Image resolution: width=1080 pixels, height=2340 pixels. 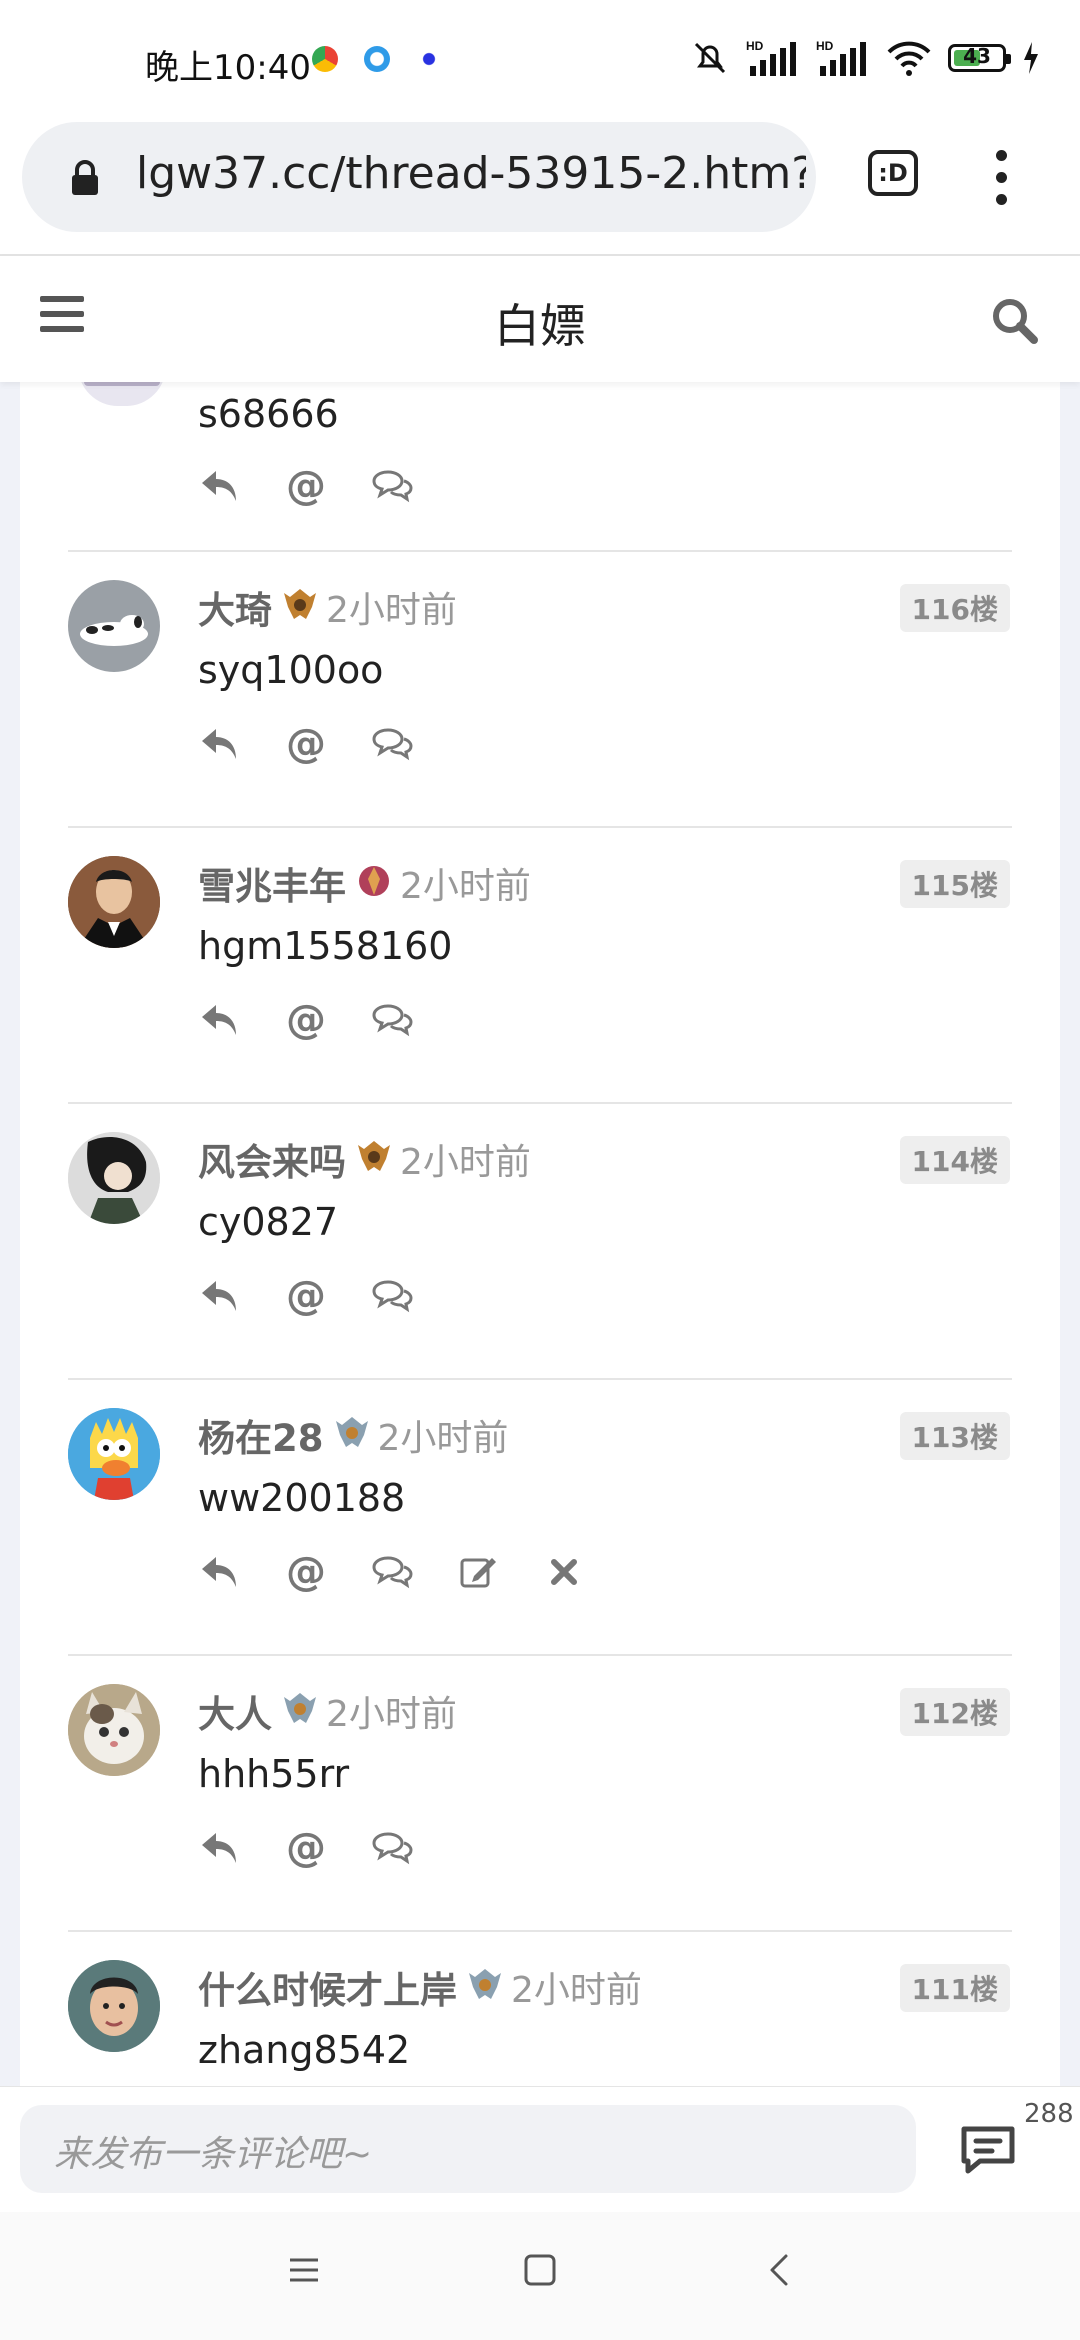 I want to click on list-item: 大琦 2小时前 116楼 syq100oo @, so click(x=540, y=690).